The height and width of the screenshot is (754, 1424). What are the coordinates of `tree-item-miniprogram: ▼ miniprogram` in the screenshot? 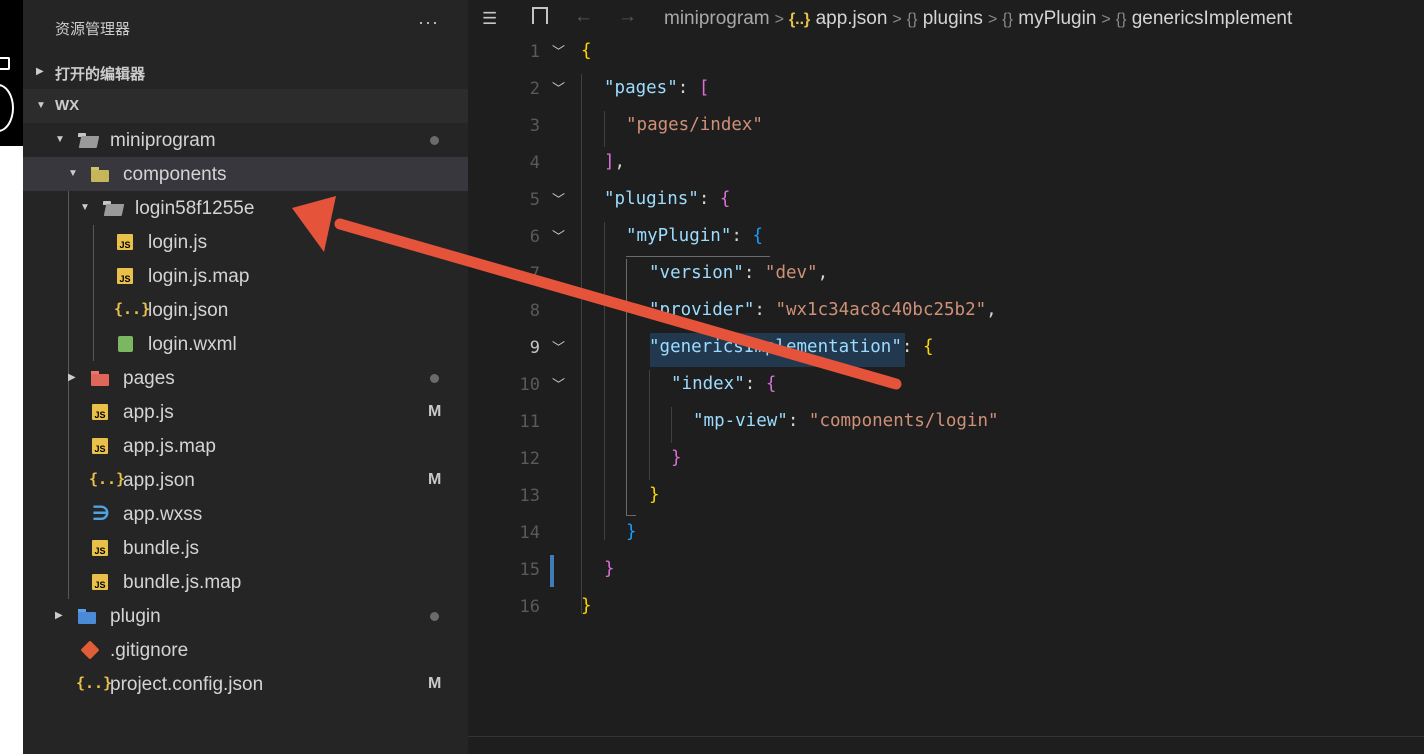 It's located at (245, 140).